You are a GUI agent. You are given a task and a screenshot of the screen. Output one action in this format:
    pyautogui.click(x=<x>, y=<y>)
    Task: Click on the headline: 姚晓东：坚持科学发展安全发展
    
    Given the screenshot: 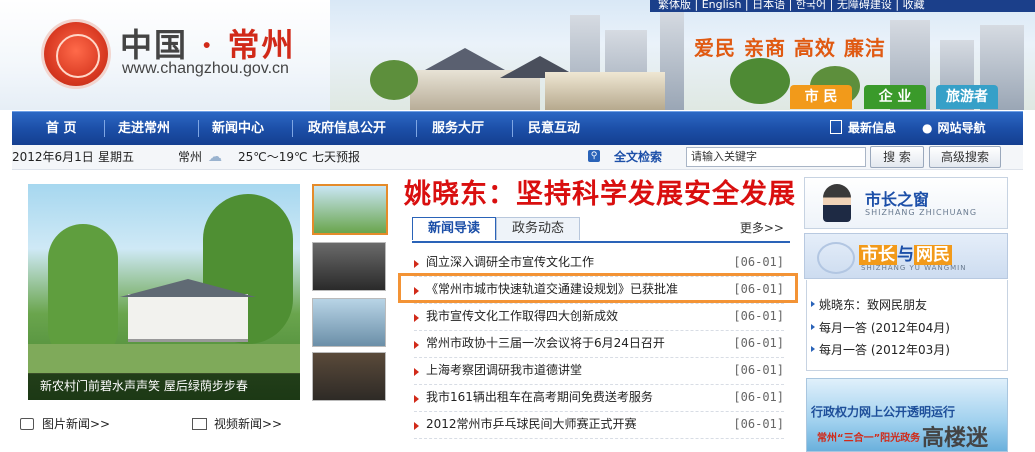 What is the action you would take?
    pyautogui.click(x=600, y=191)
    